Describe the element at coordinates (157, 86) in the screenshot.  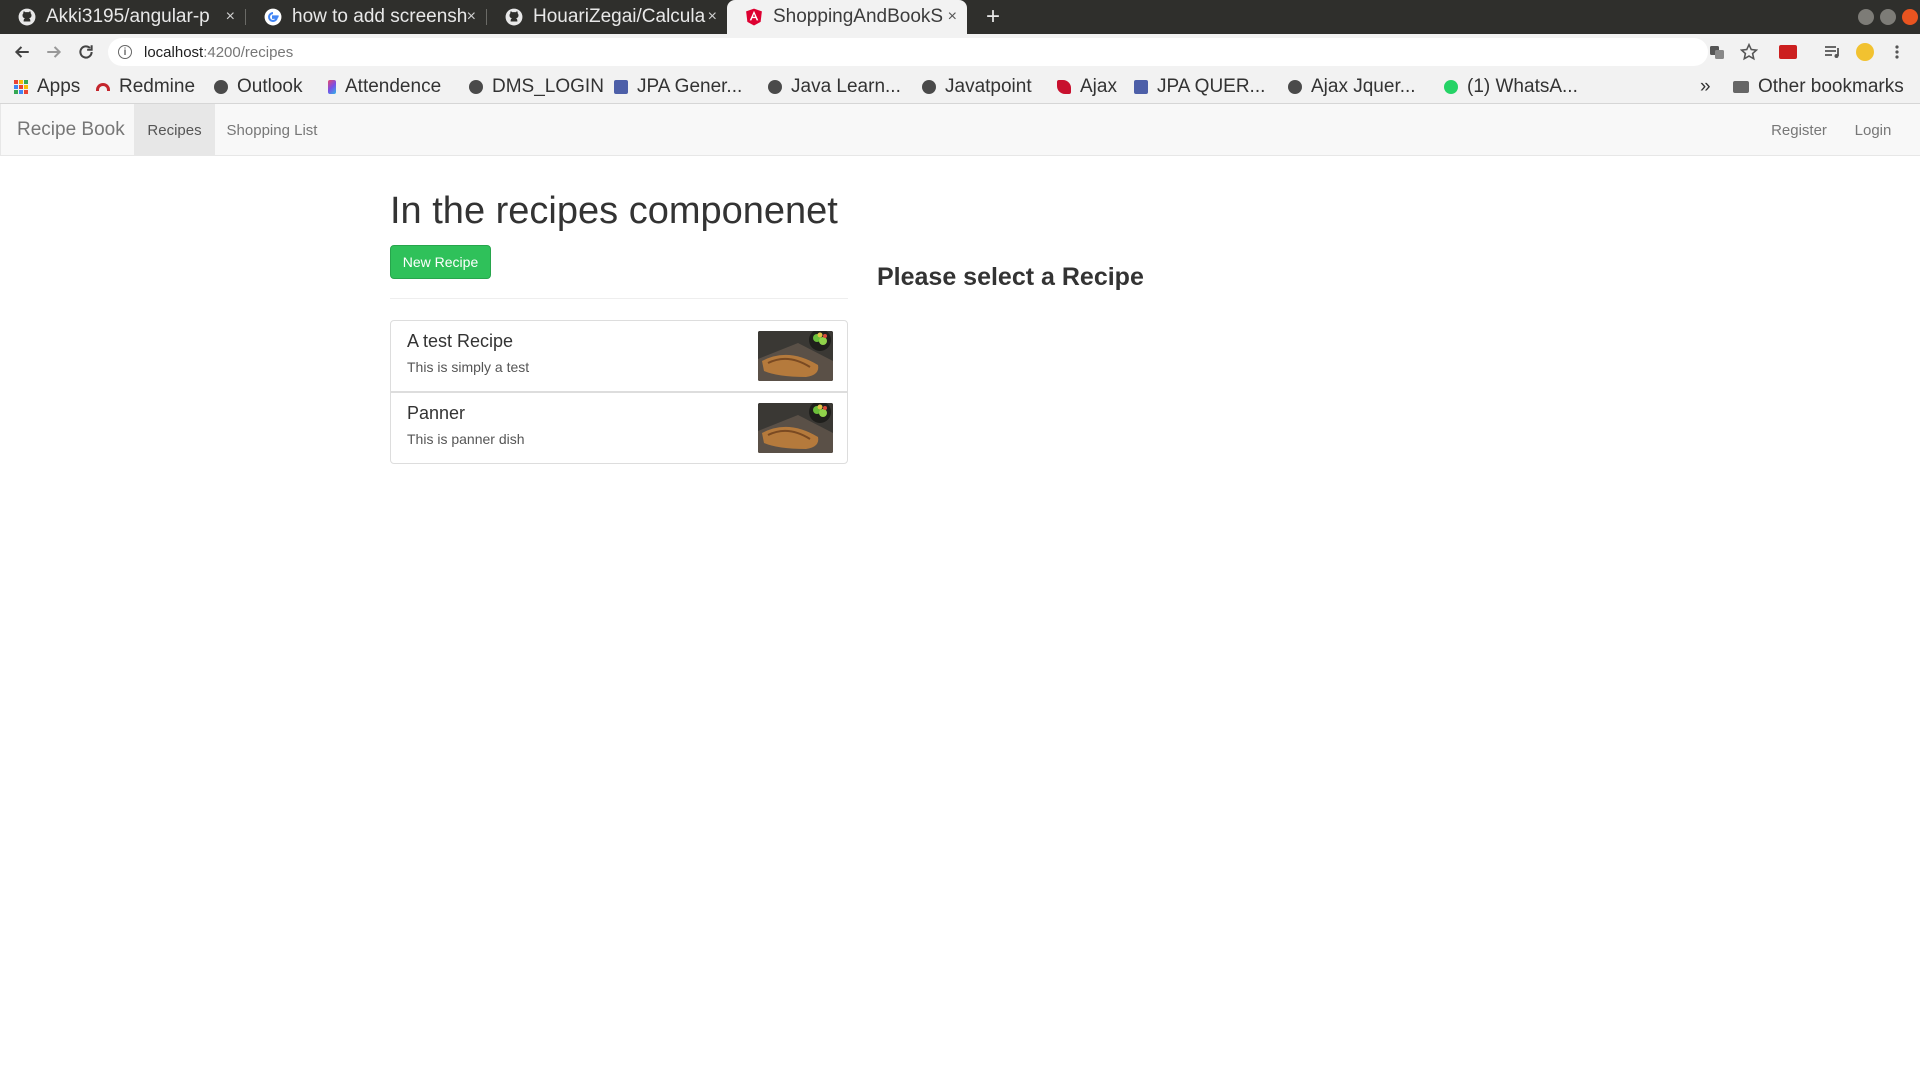
I see `bookmark-label: Redmine` at that location.